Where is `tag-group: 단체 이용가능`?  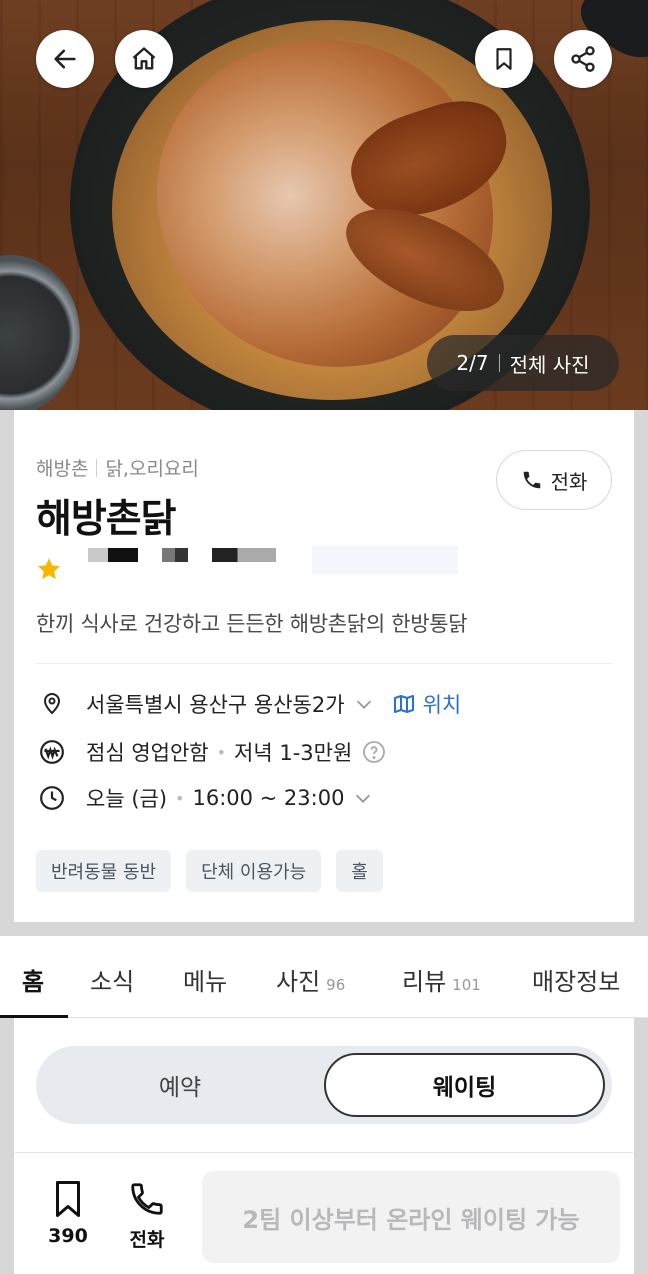 tag-group: 단체 이용가능 is located at coordinates (254, 871).